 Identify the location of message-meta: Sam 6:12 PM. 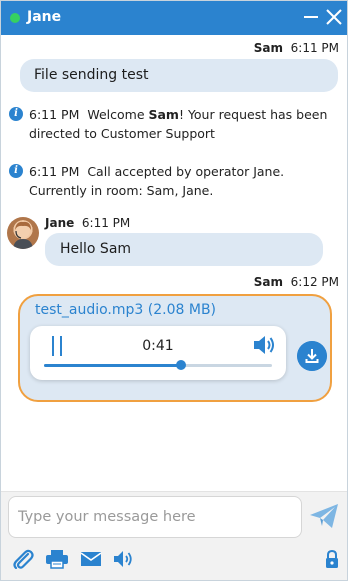
(296, 282).